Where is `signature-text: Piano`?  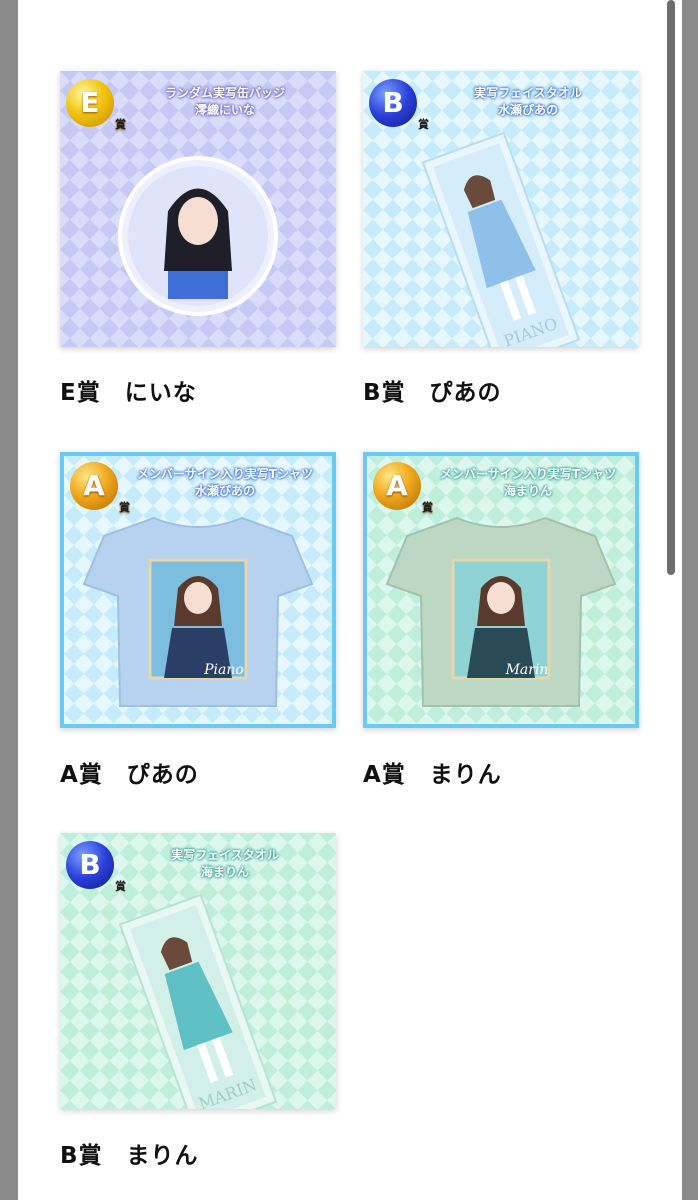 signature-text: Piano is located at coordinates (223, 670).